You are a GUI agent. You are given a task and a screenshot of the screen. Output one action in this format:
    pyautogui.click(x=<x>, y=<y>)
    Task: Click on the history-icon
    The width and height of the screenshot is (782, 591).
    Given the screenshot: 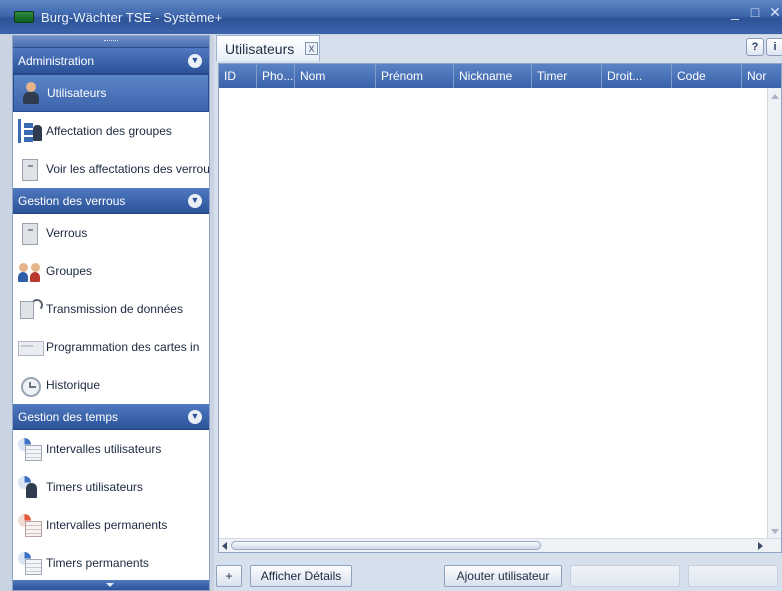 What is the action you would take?
    pyautogui.click(x=30, y=385)
    